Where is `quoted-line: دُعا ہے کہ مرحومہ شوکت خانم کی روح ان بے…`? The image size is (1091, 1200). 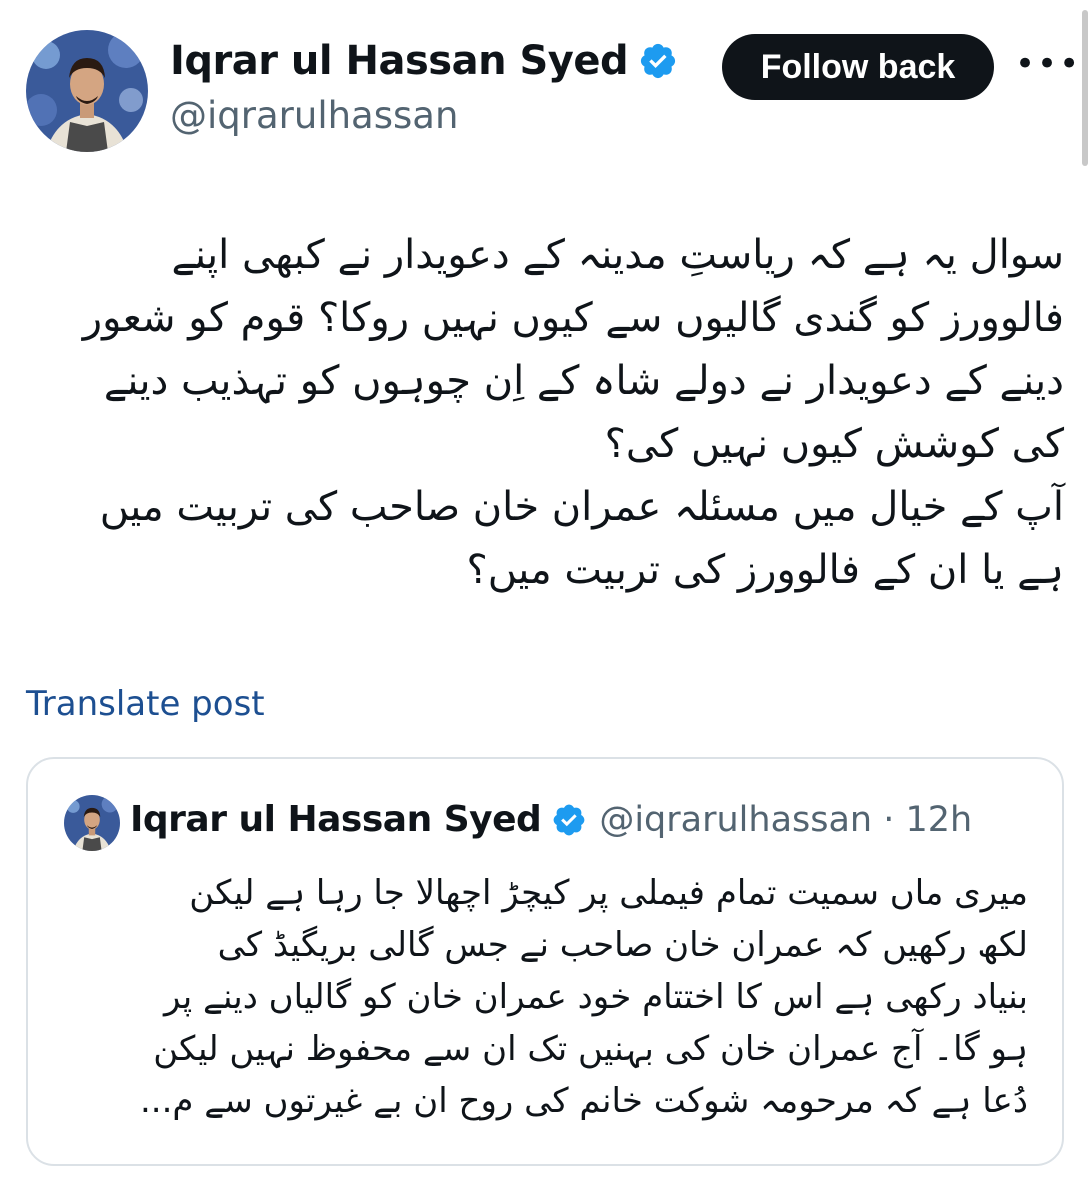 quoted-line: دُعا ہے کہ مرحومہ شوکت خانم کی روح ان بے… is located at coordinates (583, 1101).